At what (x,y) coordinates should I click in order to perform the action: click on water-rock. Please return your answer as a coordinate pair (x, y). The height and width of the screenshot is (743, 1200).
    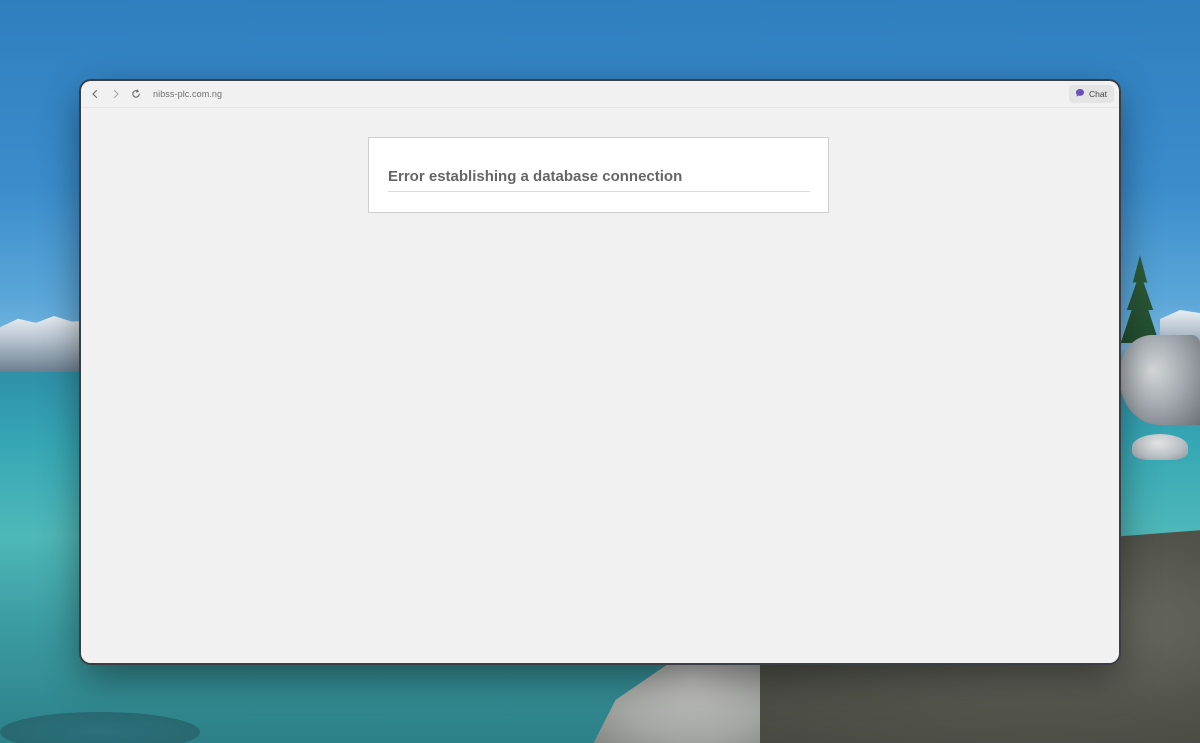
    Looking at the image, I should click on (1160, 447).